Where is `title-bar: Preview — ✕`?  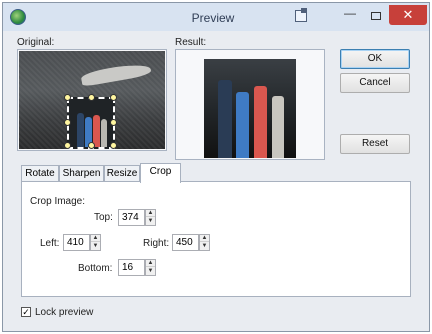
title-bar: Preview — ✕ is located at coordinates (216, 17).